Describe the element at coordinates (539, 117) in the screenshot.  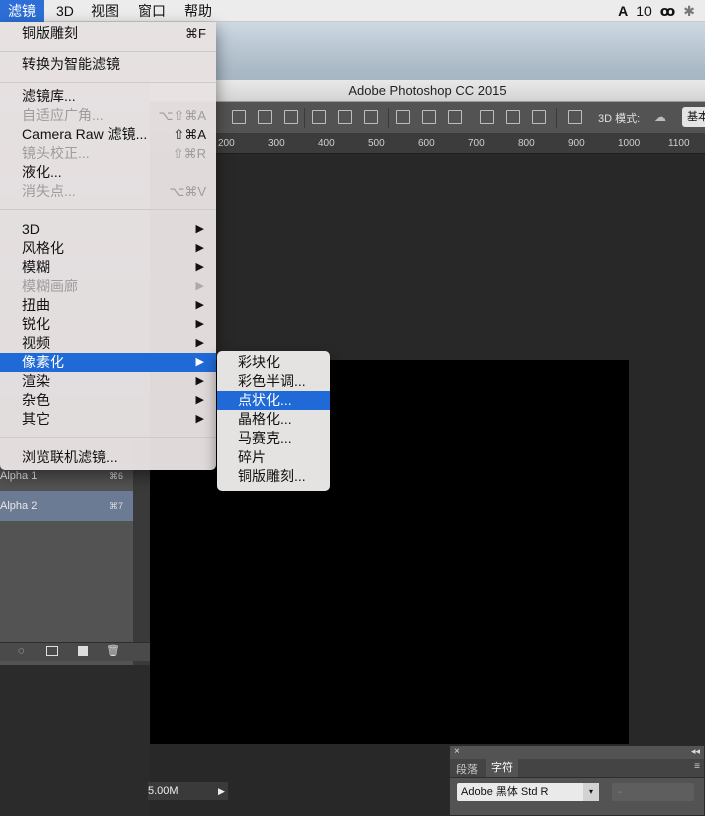
I see `distribute-right-icon` at that location.